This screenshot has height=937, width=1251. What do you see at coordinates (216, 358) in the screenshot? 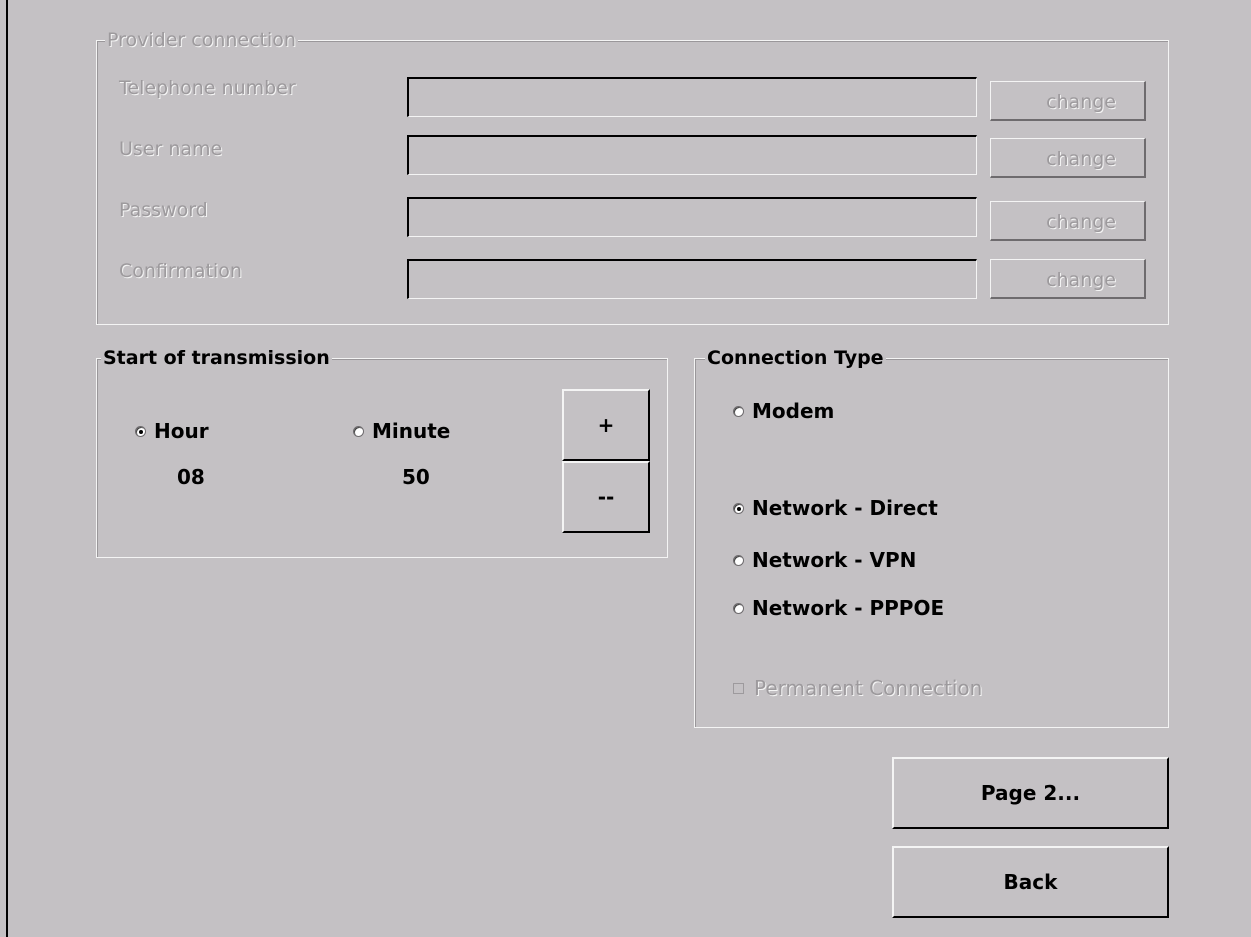
I see `start-of-transmission-legend: Start of transmission` at bounding box center [216, 358].